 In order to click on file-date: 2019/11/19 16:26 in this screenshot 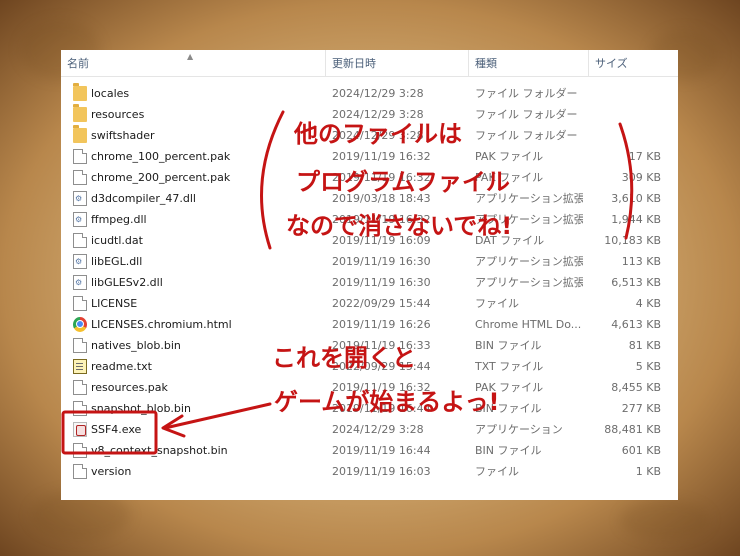, I will do `click(381, 324)`.